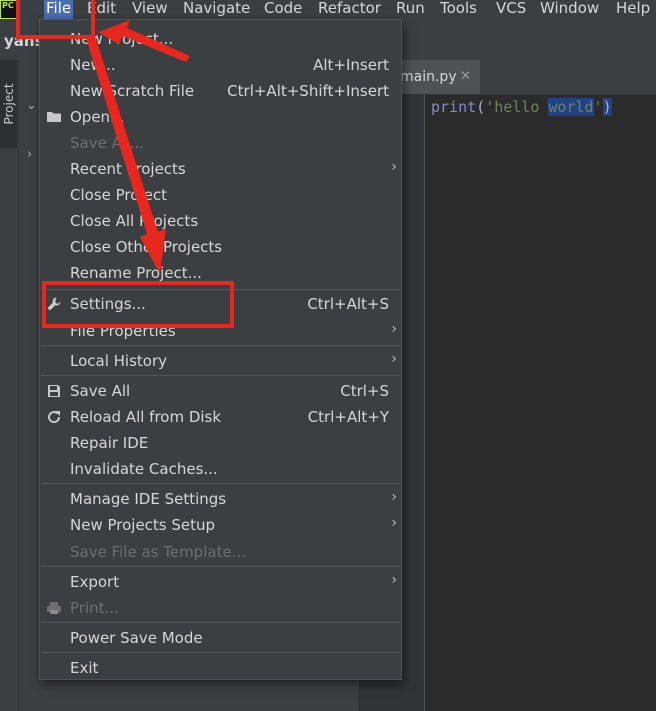  I want to click on menu-code: Code, so click(283, 9).